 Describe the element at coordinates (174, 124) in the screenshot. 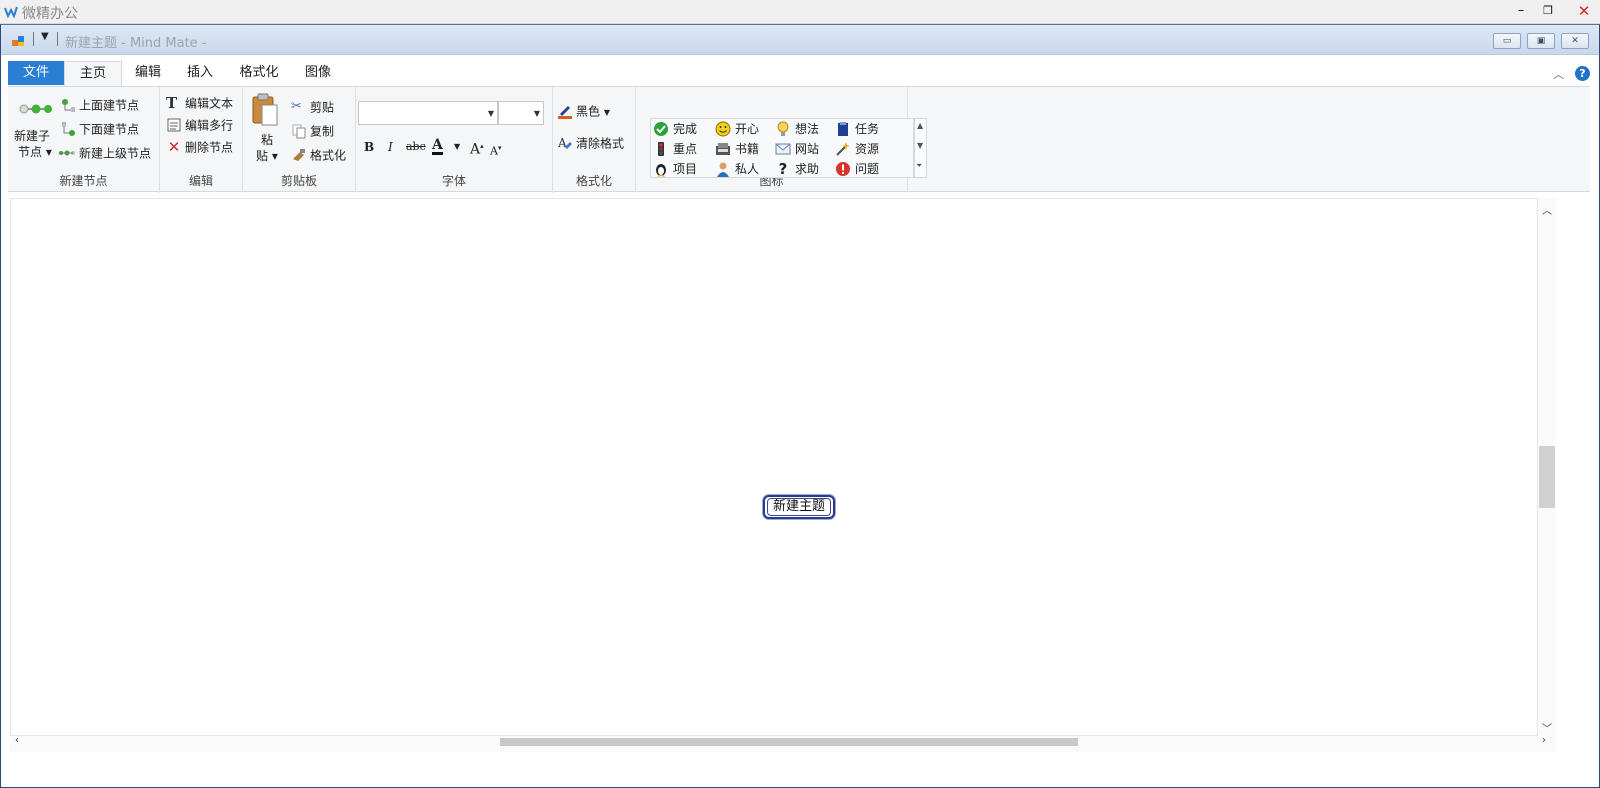

I see `multiline-icon` at that location.